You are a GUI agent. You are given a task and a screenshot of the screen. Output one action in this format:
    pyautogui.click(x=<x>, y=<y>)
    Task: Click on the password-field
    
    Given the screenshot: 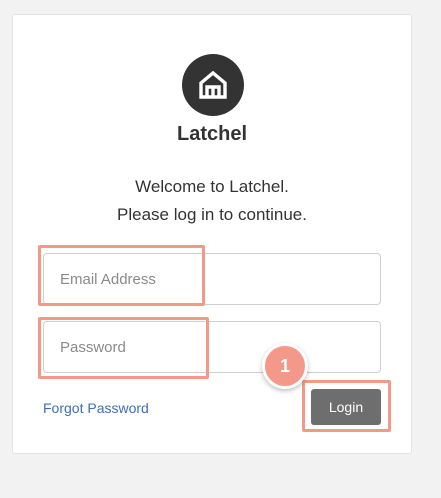 What is the action you would take?
    pyautogui.click(x=212, y=347)
    